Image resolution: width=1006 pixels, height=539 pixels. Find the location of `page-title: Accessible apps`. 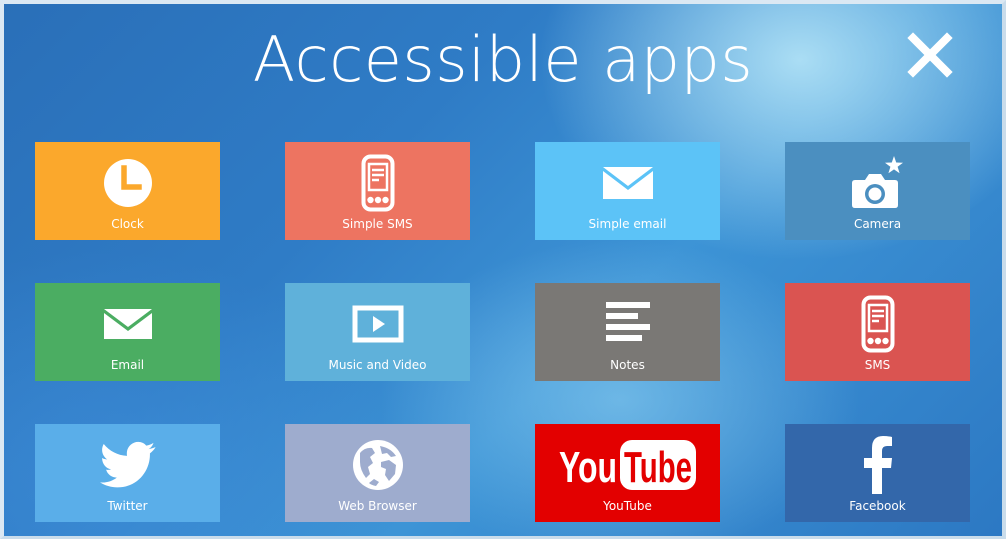

page-title: Accessible apps is located at coordinates (503, 59).